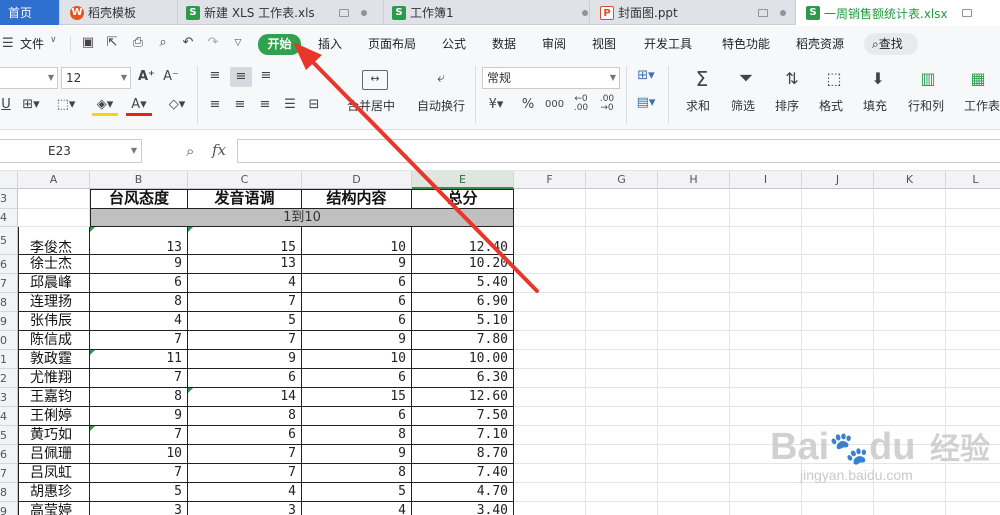 The height and width of the screenshot is (515, 1000). What do you see at coordinates (856, 475) in the screenshot?
I see `watermark-url: jingyan.baidu.com` at bounding box center [856, 475].